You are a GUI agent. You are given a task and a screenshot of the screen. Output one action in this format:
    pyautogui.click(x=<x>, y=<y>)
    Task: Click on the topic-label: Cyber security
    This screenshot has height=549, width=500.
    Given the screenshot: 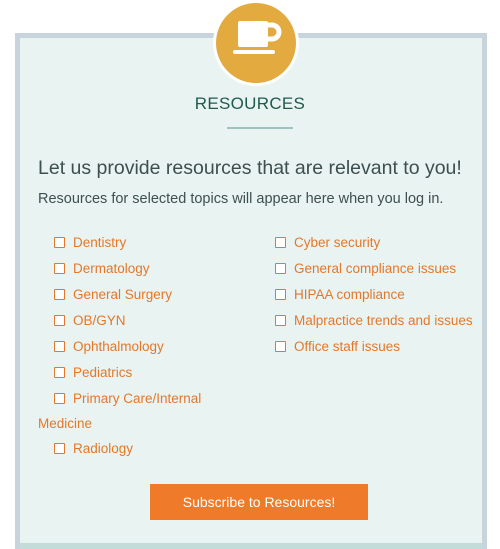 What is the action you would take?
    pyautogui.click(x=337, y=242)
    